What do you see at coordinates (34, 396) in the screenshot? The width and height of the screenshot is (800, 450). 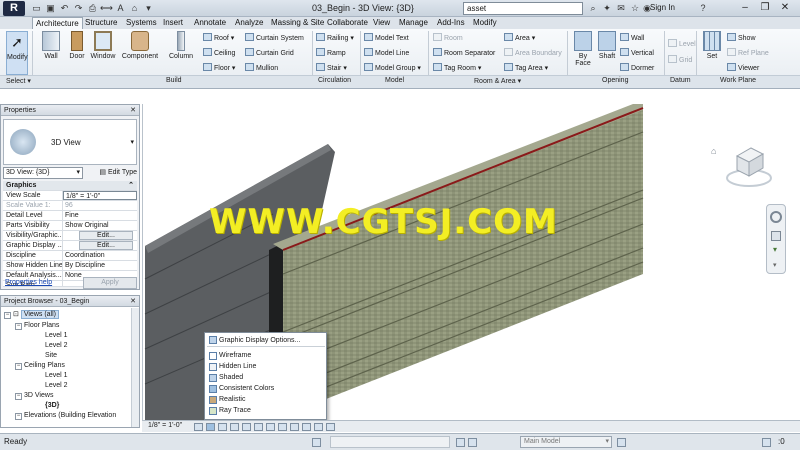 I see `tree-3d-views: −3D Views` at bounding box center [34, 396].